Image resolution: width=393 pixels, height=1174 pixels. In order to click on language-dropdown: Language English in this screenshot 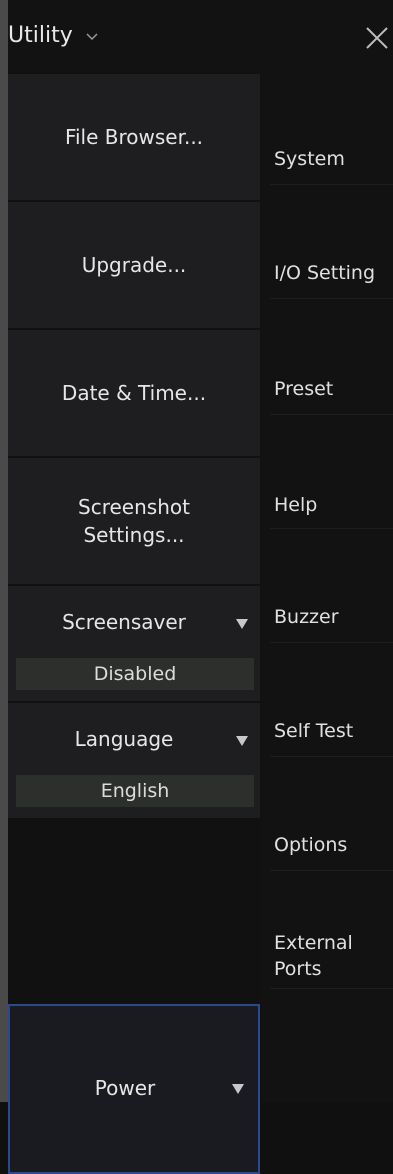, I will do `click(134, 760)`.